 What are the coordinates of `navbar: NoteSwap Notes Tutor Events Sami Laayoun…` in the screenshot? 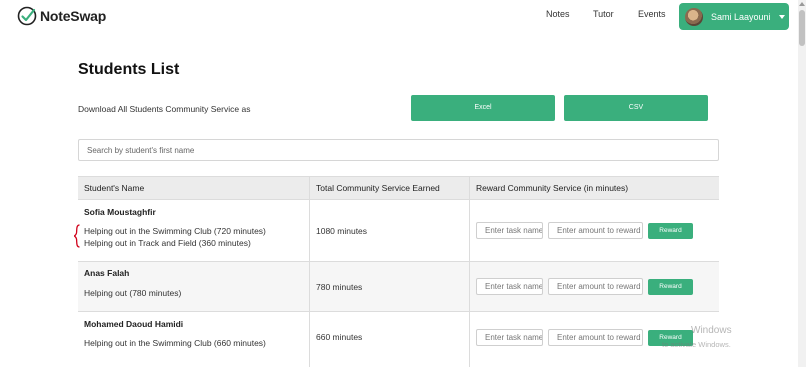 It's located at (399, 17).